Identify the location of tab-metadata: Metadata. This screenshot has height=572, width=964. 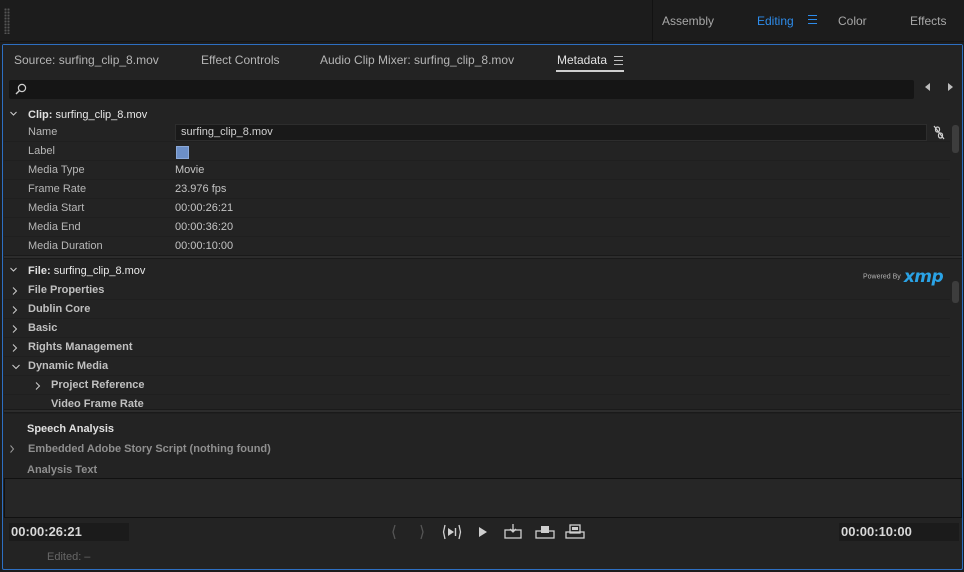
(582, 60).